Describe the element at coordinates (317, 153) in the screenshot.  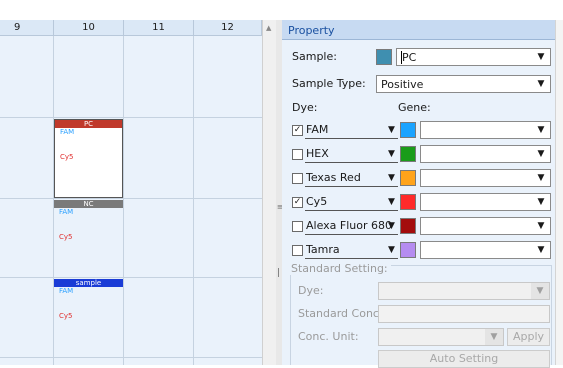
I see `dye-name: HEX` at that location.